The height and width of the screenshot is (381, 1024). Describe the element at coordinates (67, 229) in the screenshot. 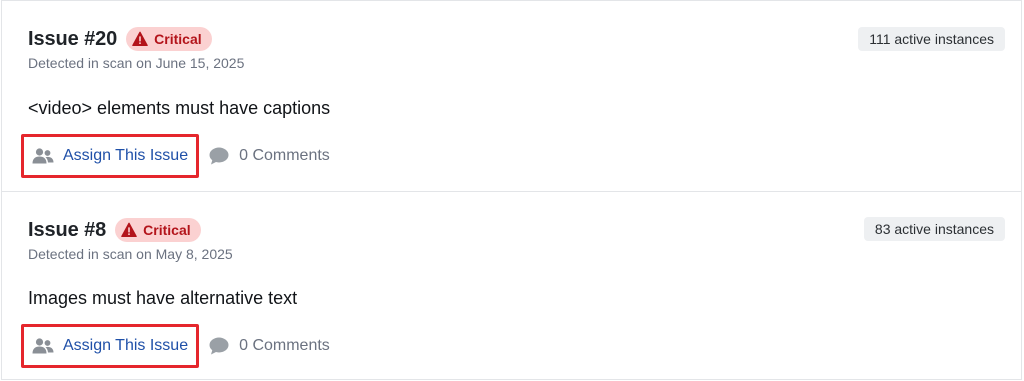

I see `issue-title: Issue #8` at that location.